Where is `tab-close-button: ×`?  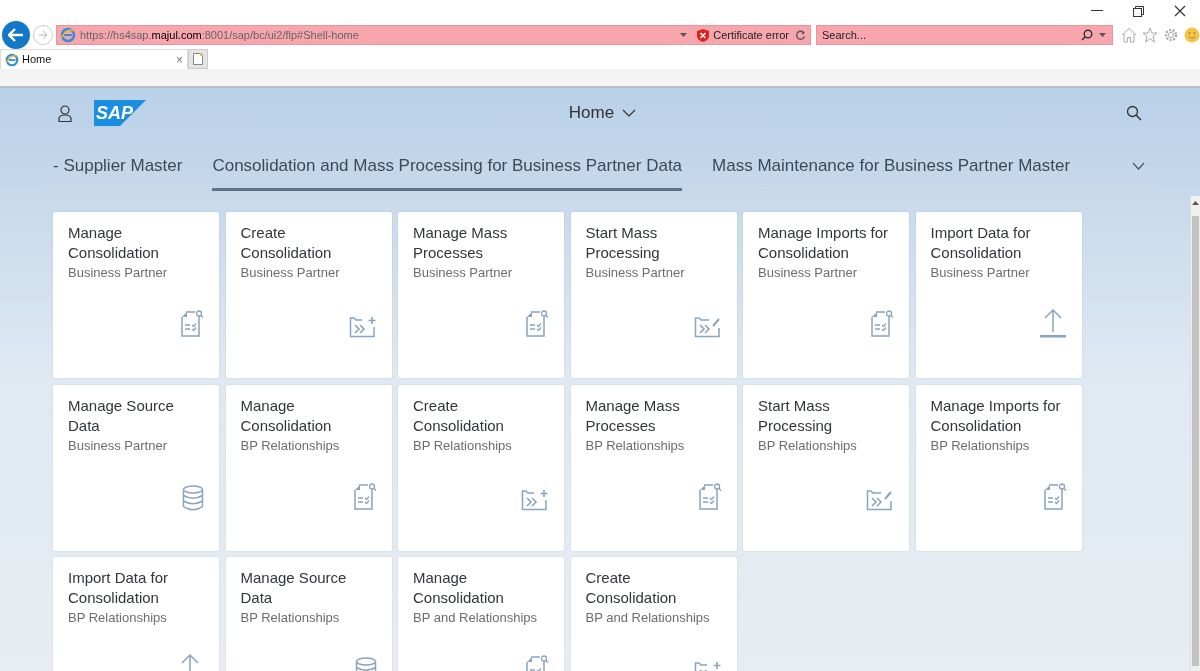
tab-close-button: × is located at coordinates (179, 59).